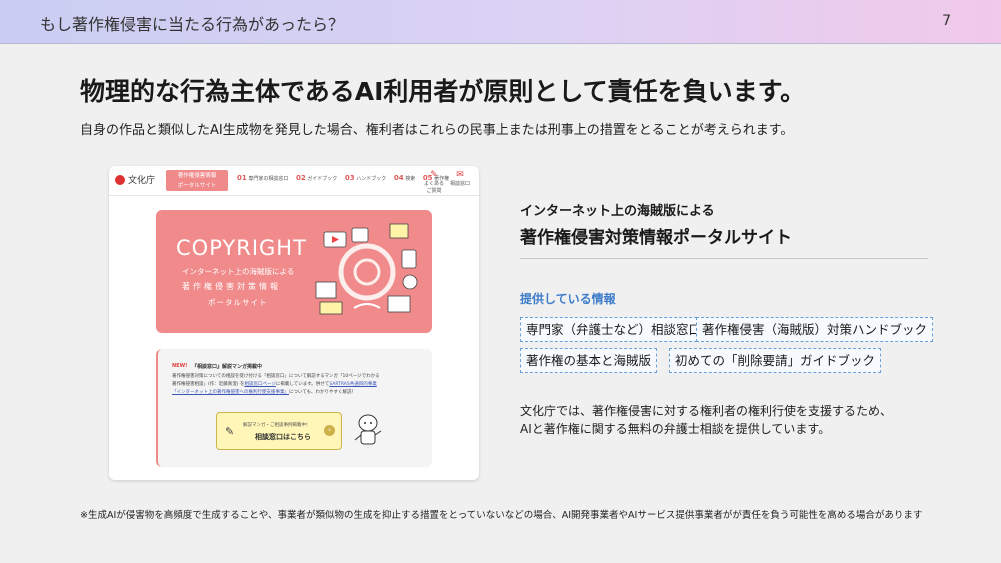  What do you see at coordinates (368, 429) in the screenshot?
I see `mascot-icon` at bounding box center [368, 429].